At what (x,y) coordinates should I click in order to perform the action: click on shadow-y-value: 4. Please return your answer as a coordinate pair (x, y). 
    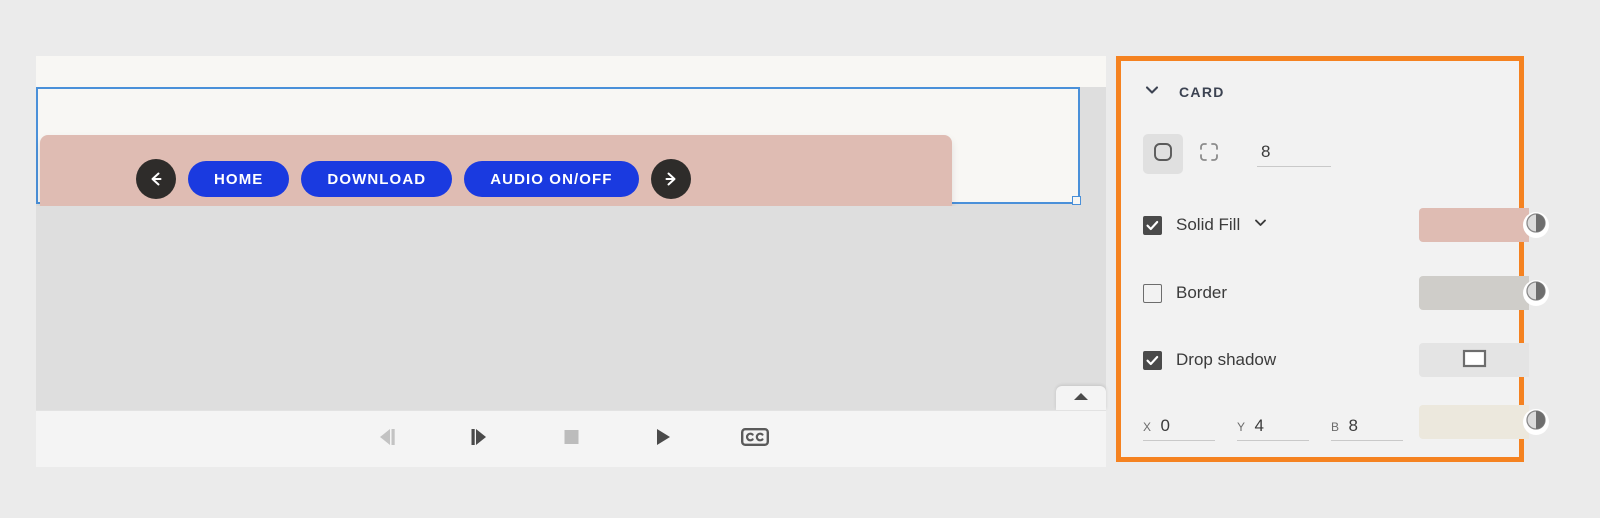
    Looking at the image, I should click on (1259, 425).